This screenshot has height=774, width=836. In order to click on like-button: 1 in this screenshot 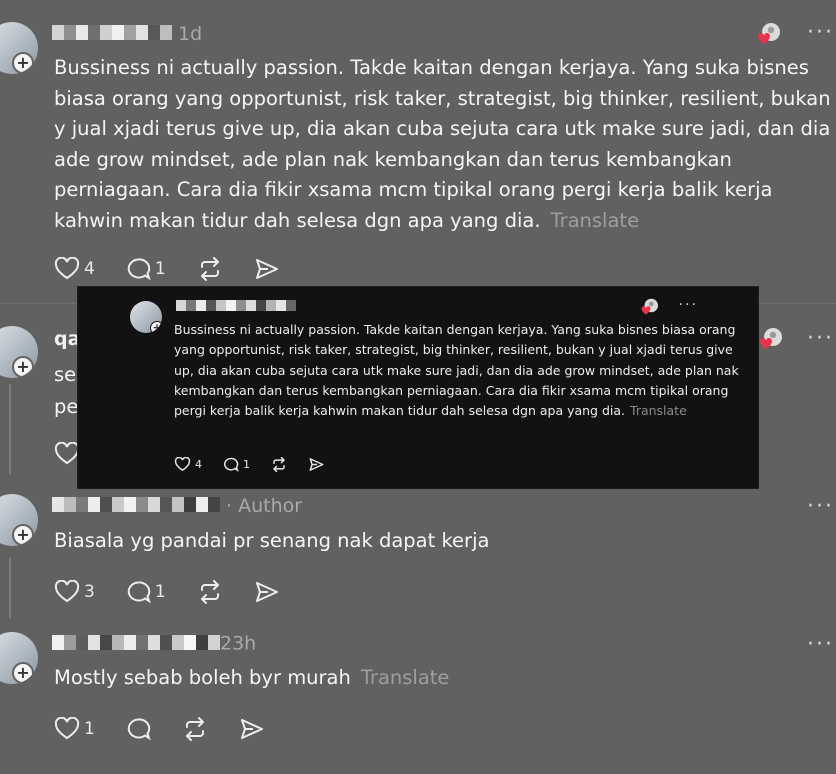, I will do `click(74, 729)`.